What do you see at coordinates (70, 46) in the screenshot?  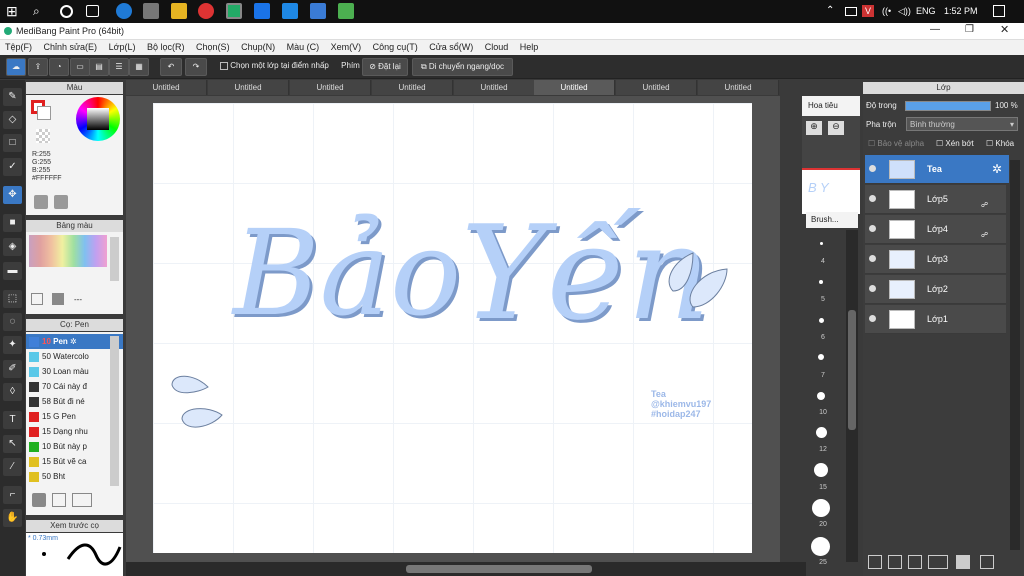 I see `menu-edit: Chỉnh sửa(E)` at bounding box center [70, 46].